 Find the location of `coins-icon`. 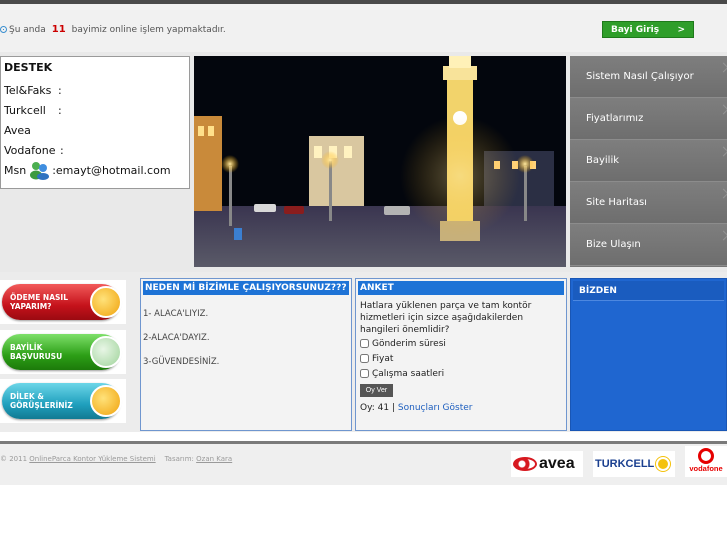

coins-icon is located at coordinates (106, 302).